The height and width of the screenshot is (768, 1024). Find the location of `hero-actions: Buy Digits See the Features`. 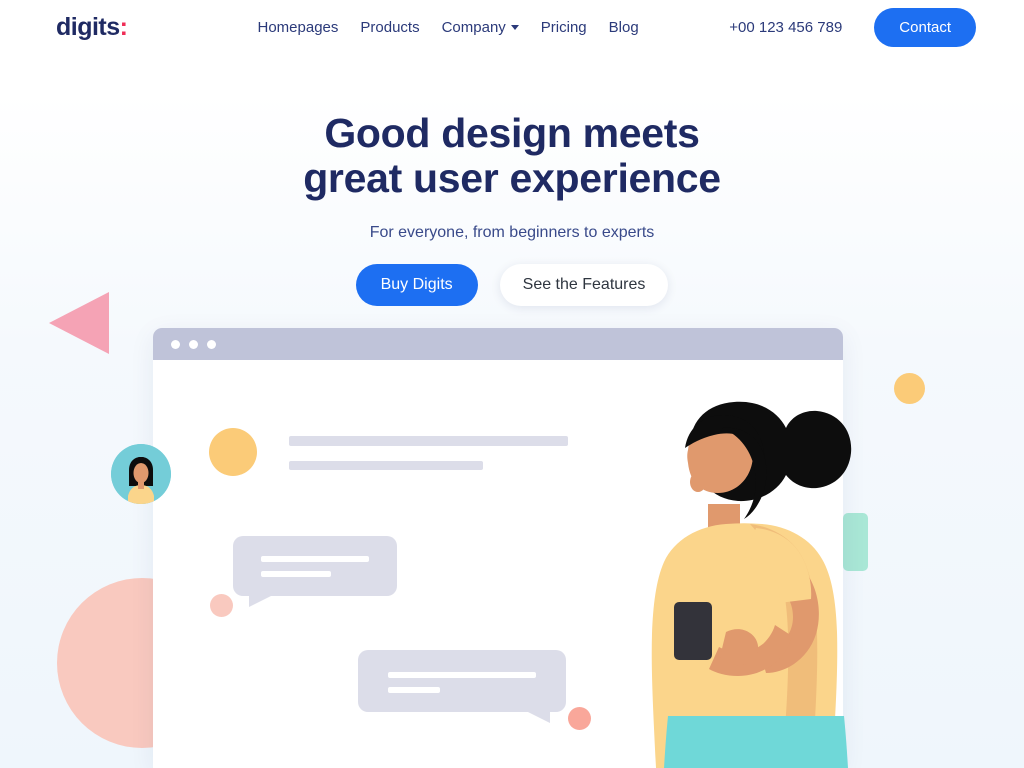

hero-actions: Buy Digits See the Features is located at coordinates (512, 285).